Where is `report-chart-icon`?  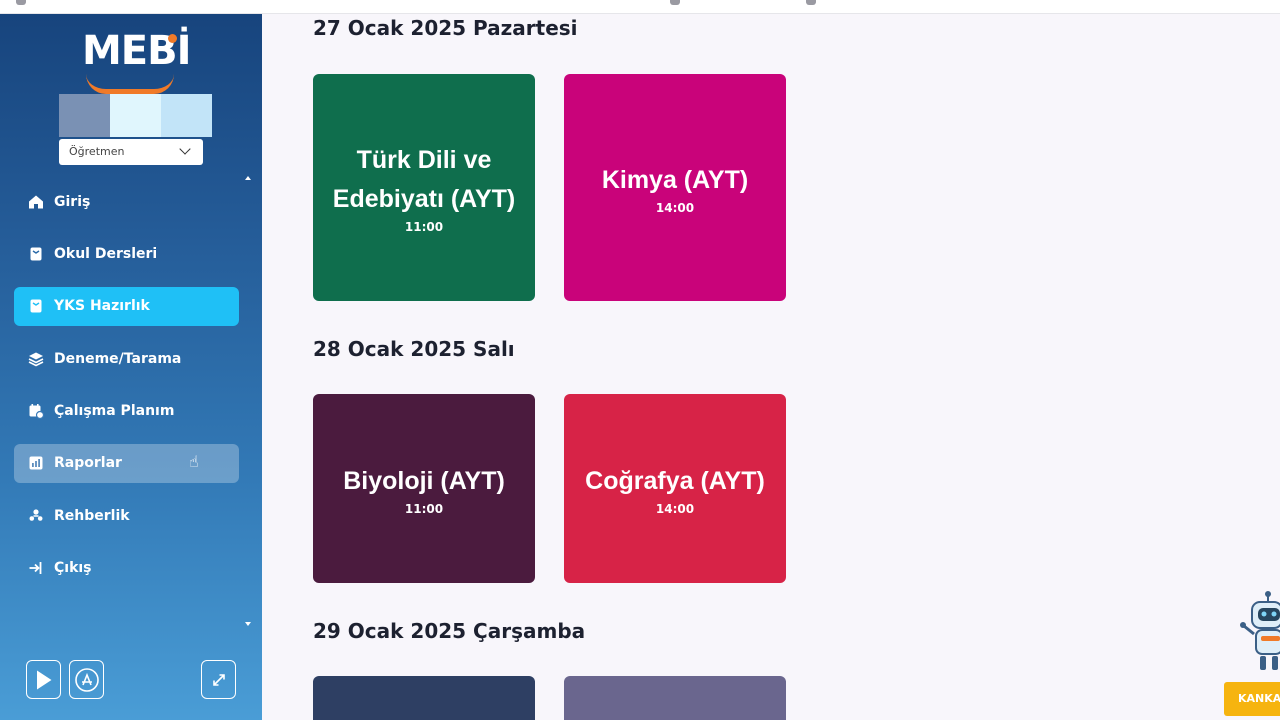 report-chart-icon is located at coordinates (36, 463).